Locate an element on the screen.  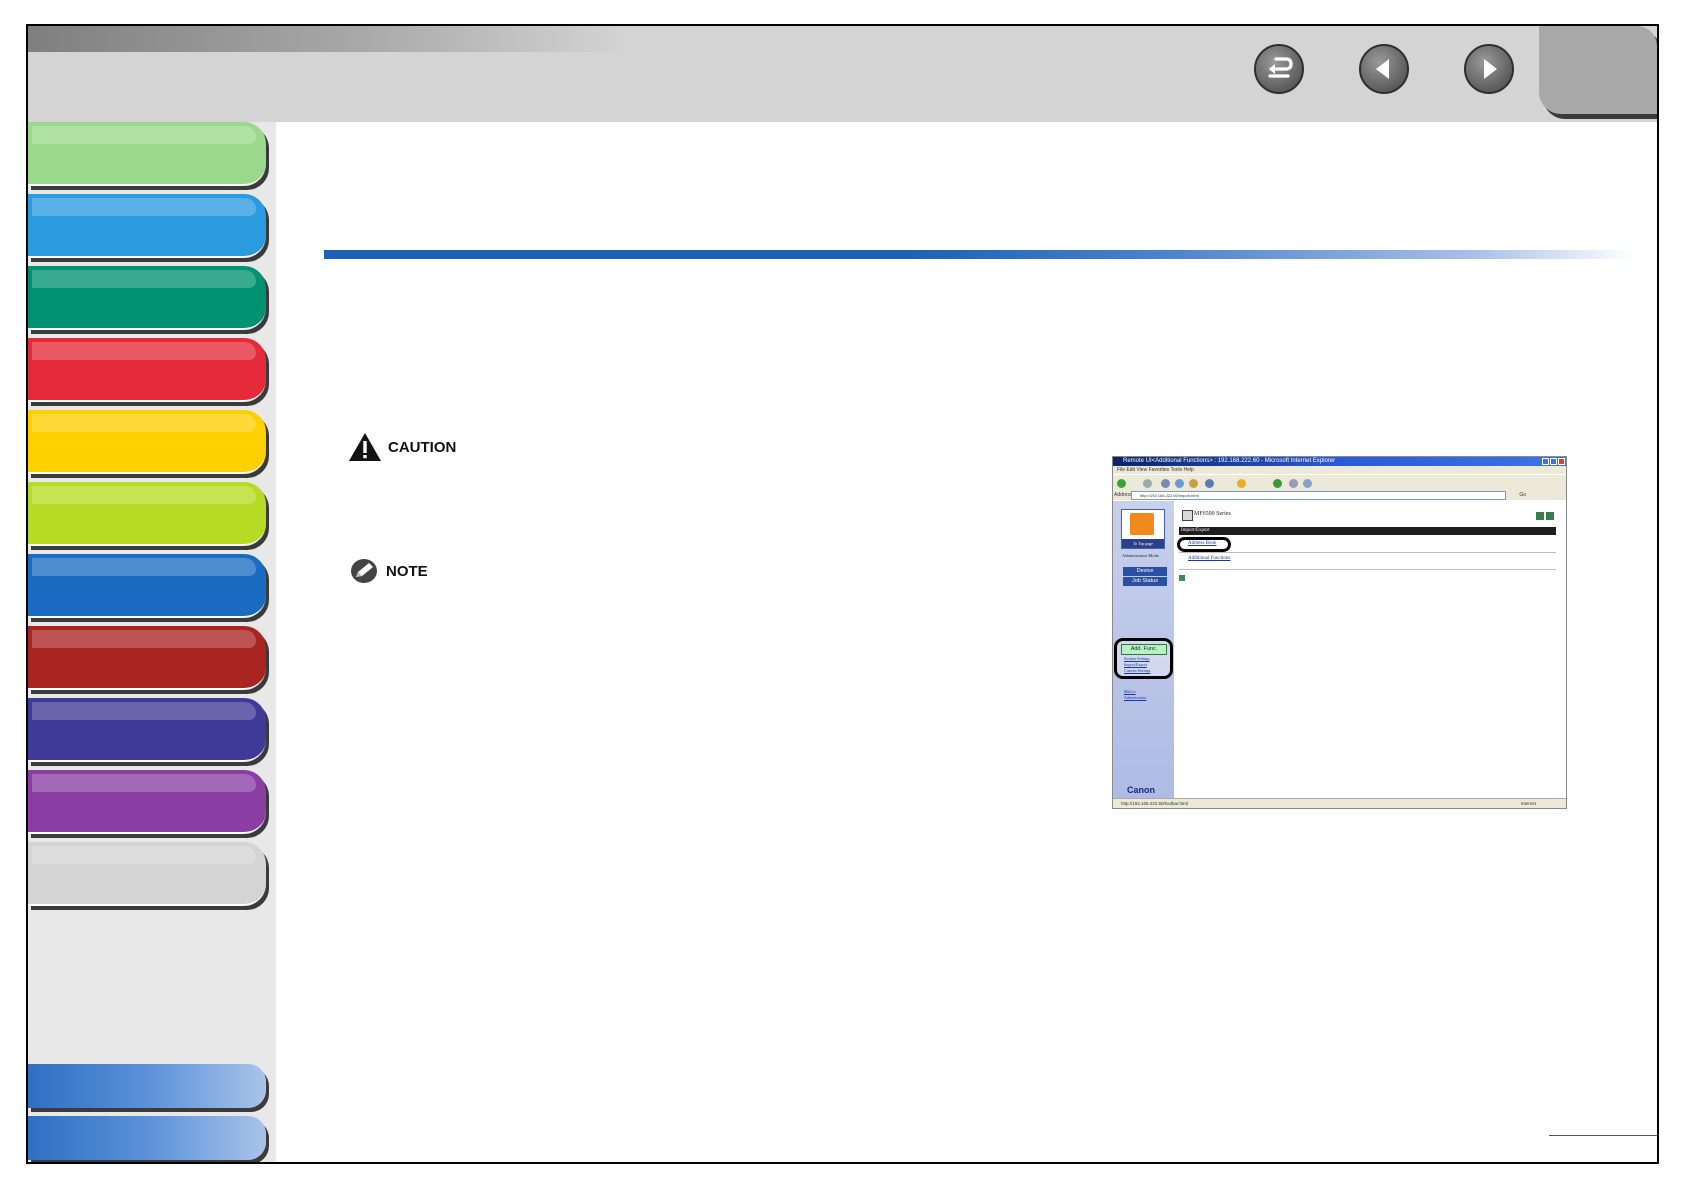
warning-triangle-icon is located at coordinates (365, 447).